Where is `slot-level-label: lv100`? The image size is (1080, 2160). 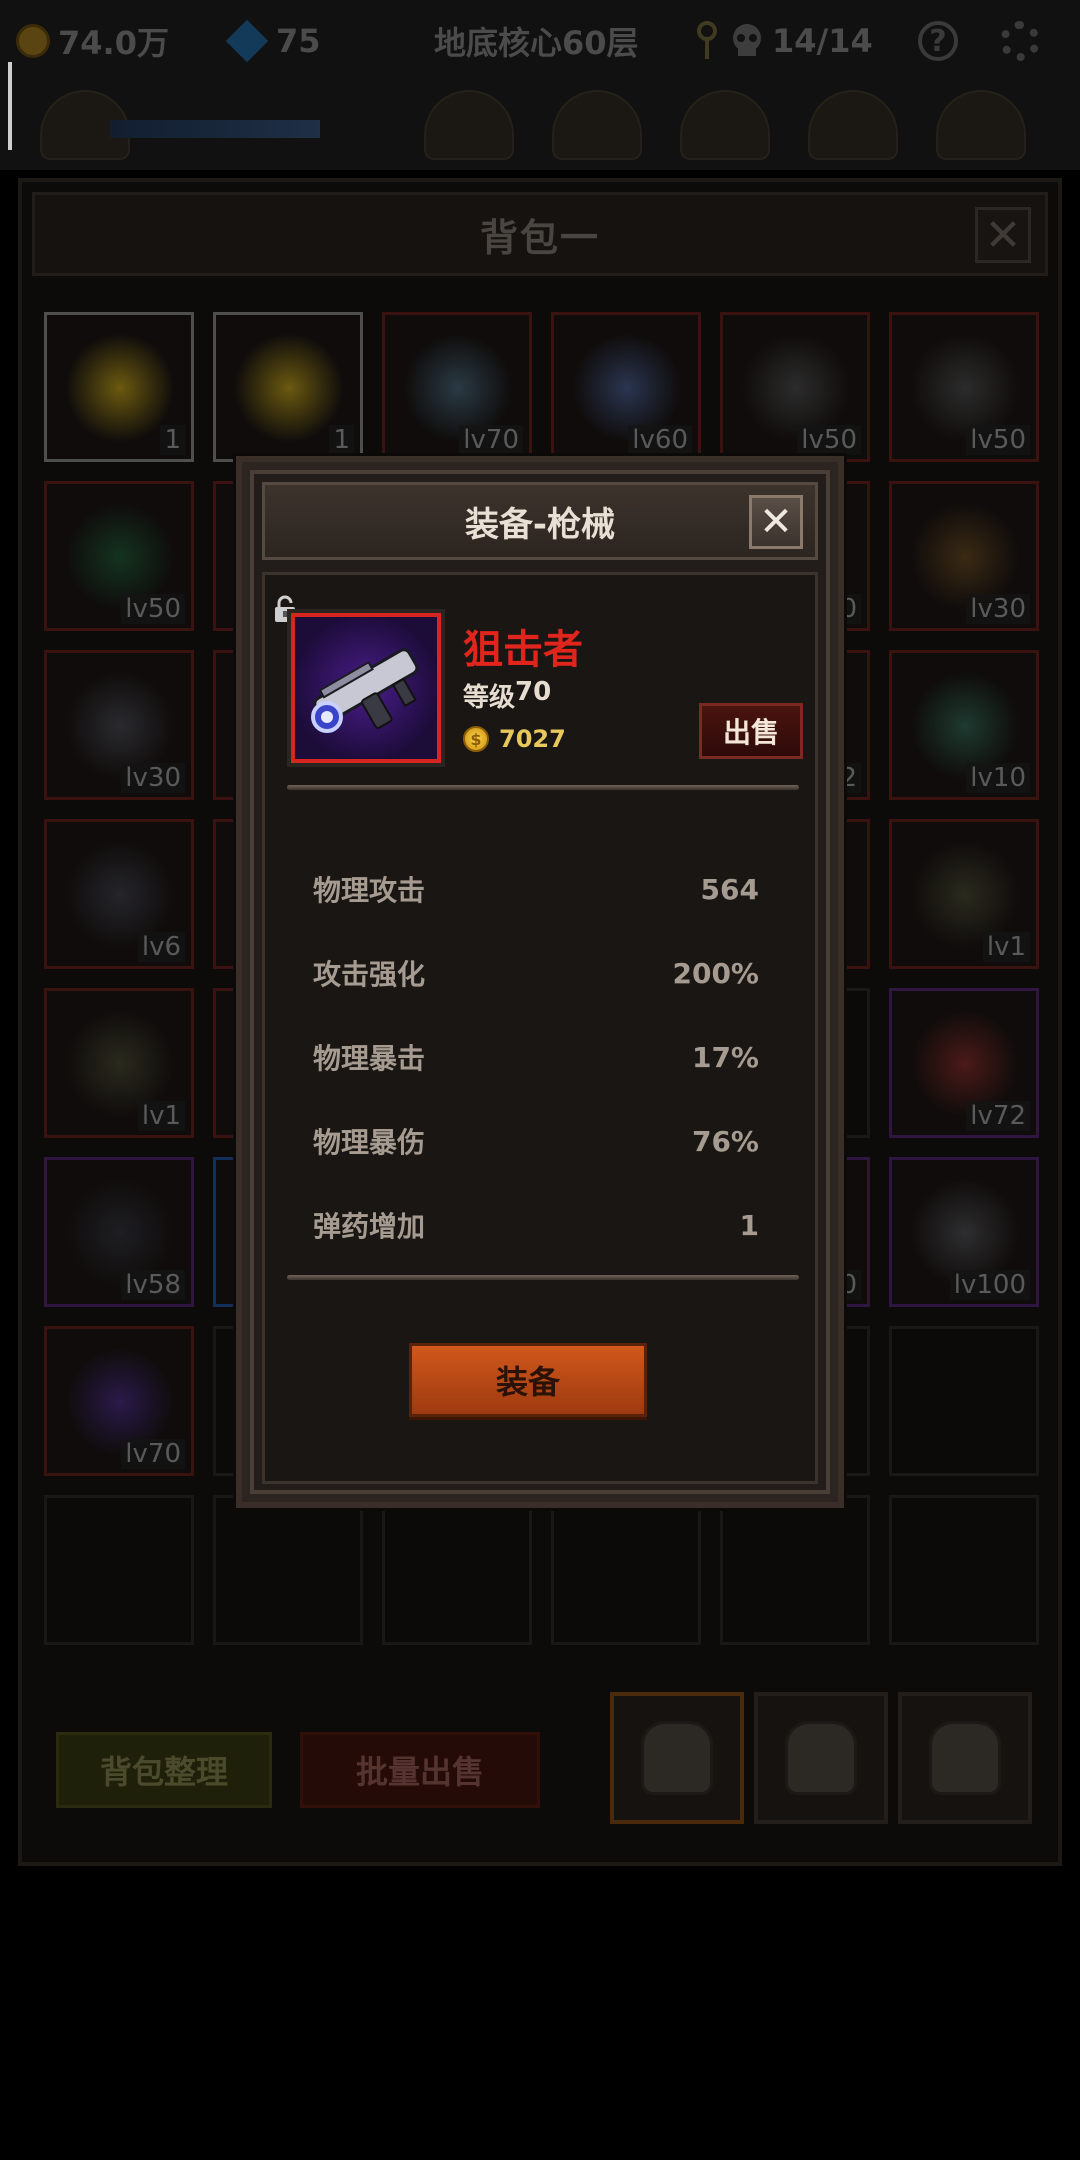
slot-level-label: lv100 is located at coordinates (989, 1285).